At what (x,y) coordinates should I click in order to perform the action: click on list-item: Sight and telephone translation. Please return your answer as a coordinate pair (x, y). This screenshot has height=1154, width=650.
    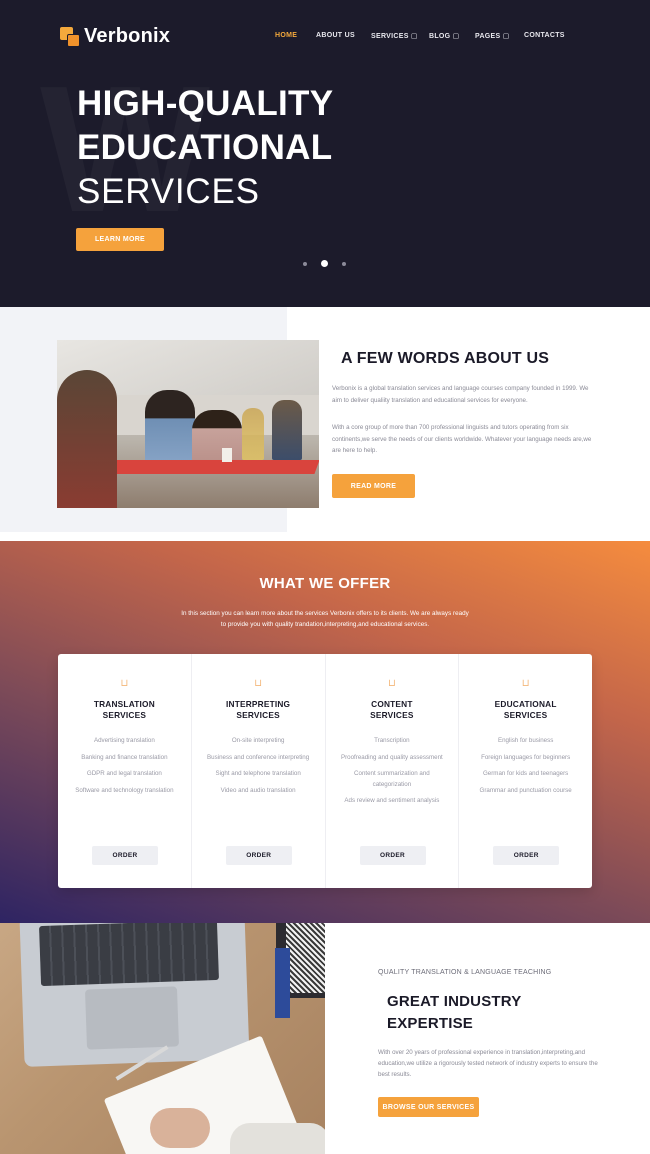
    Looking at the image, I should click on (258, 773).